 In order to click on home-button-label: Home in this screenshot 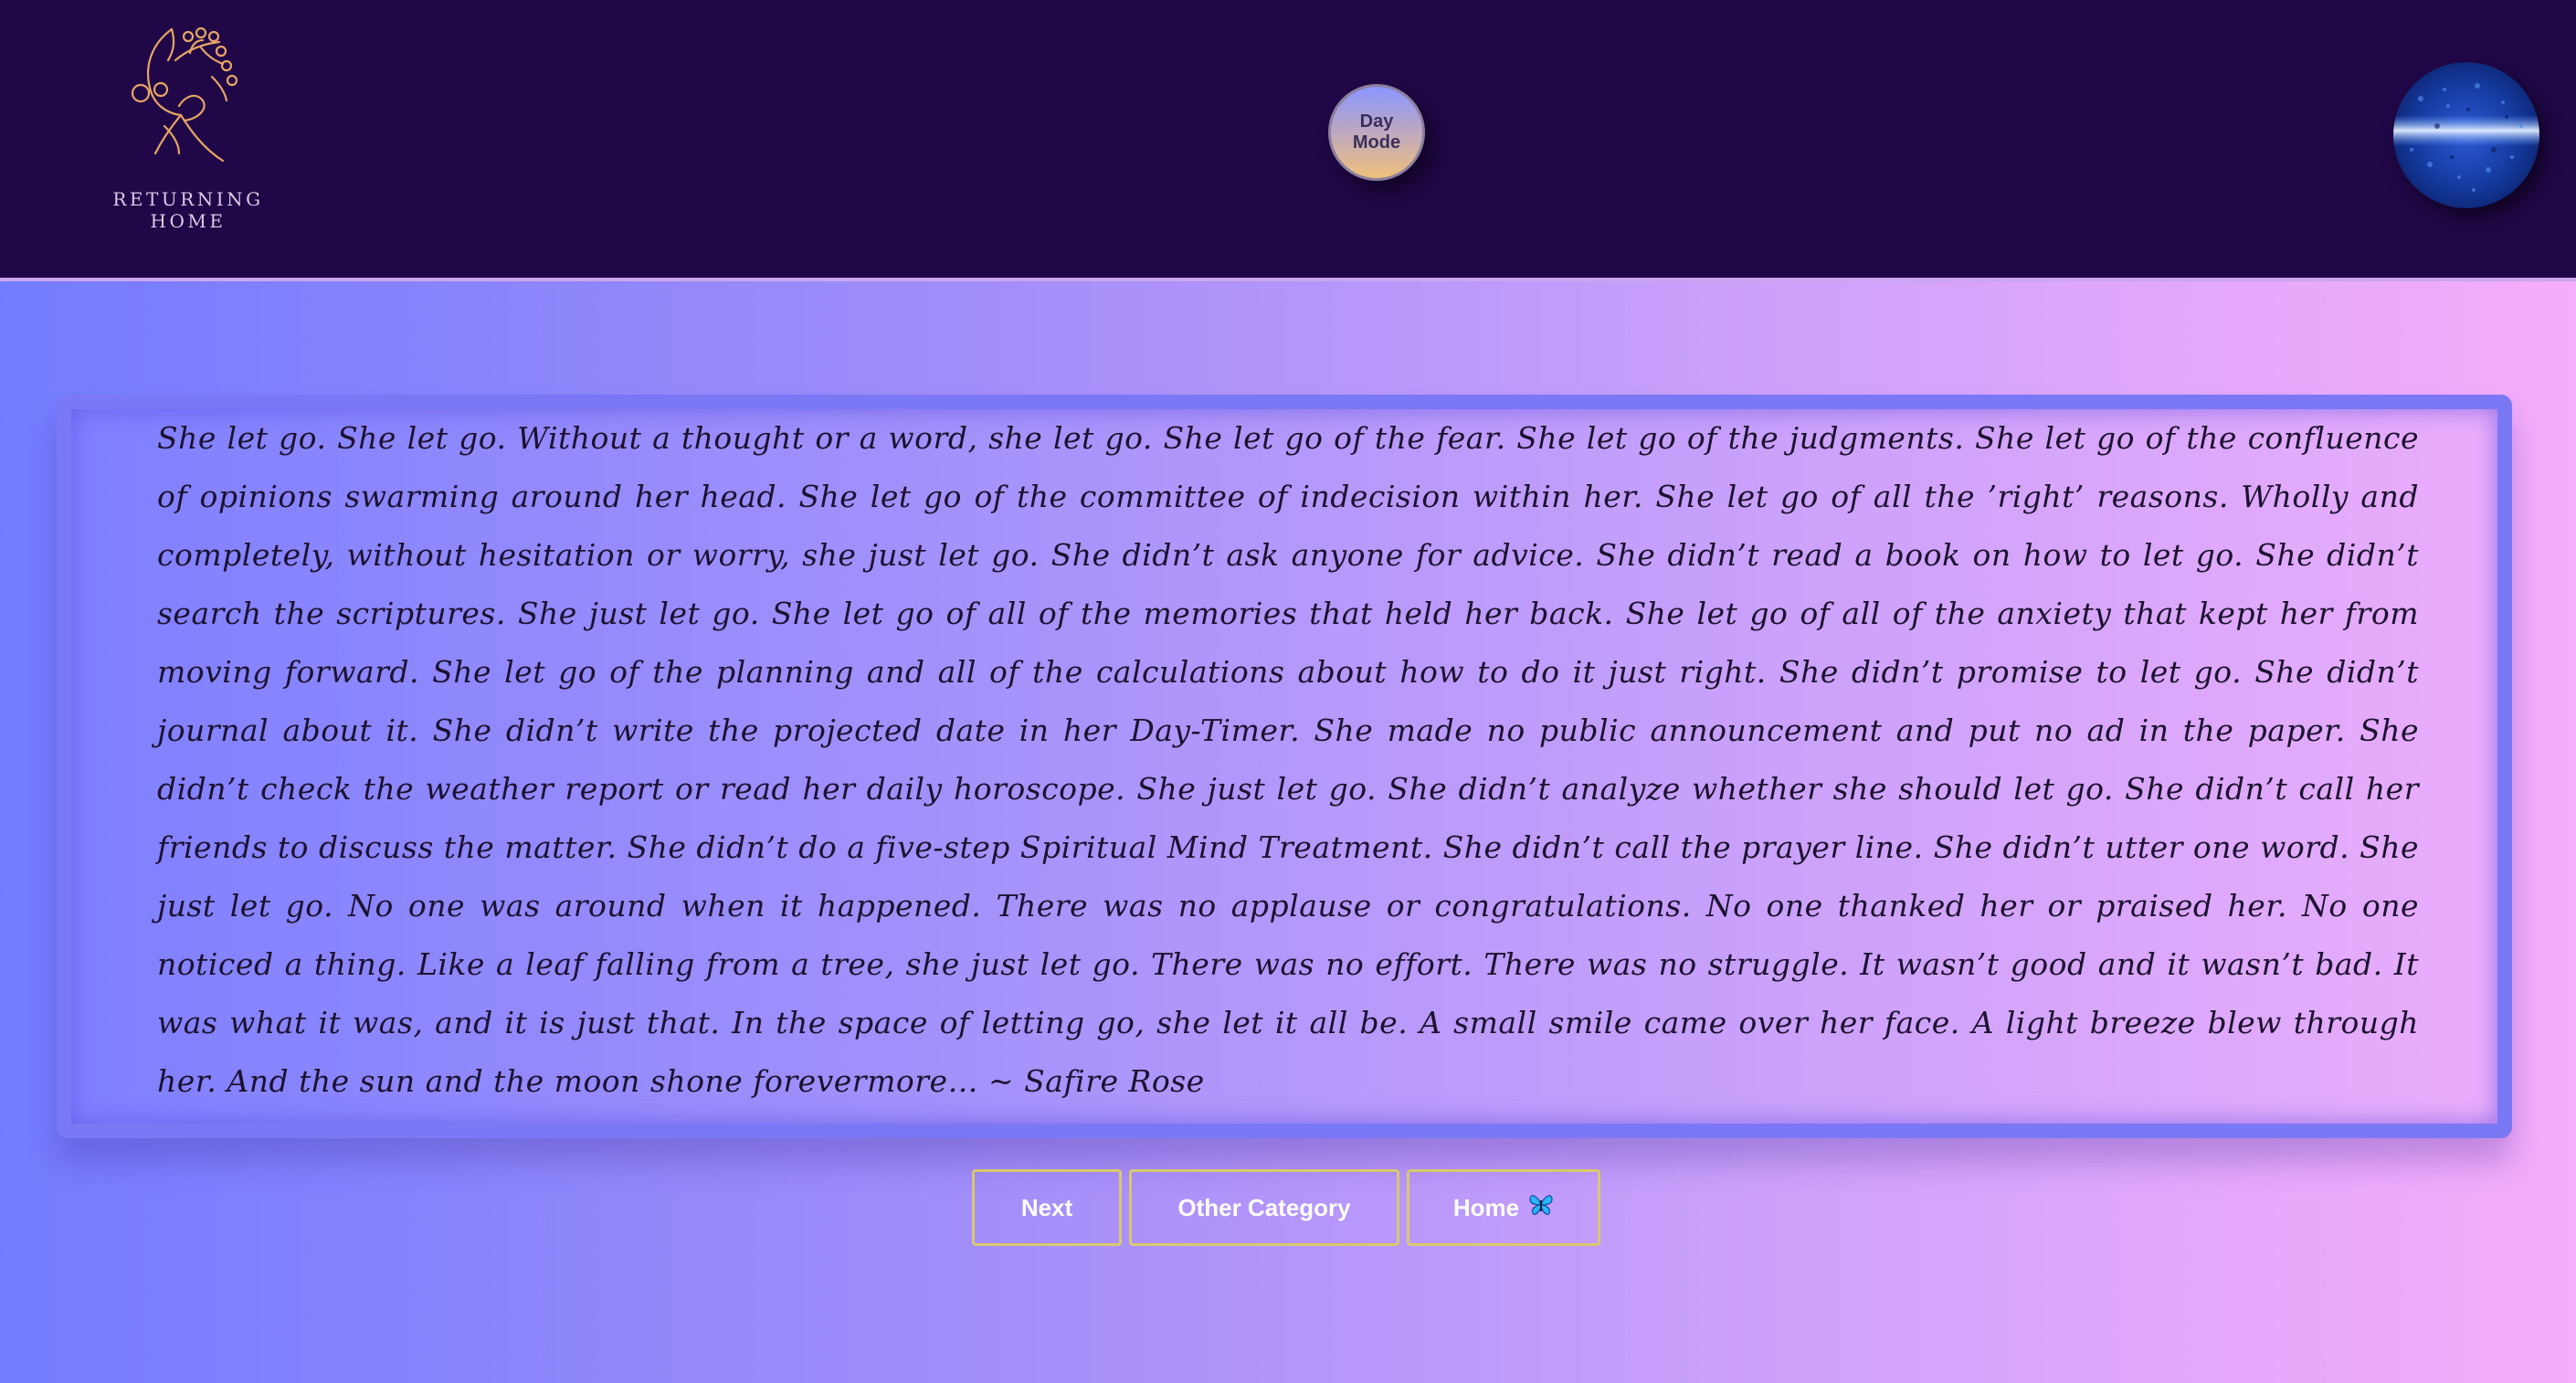, I will do `click(1486, 1207)`.